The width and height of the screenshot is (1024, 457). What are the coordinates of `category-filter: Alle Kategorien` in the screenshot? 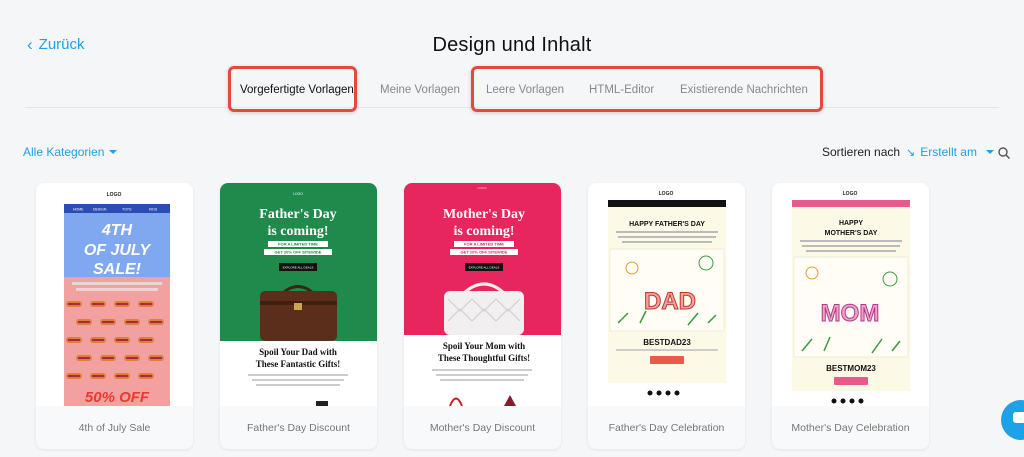 It's located at (70, 152).